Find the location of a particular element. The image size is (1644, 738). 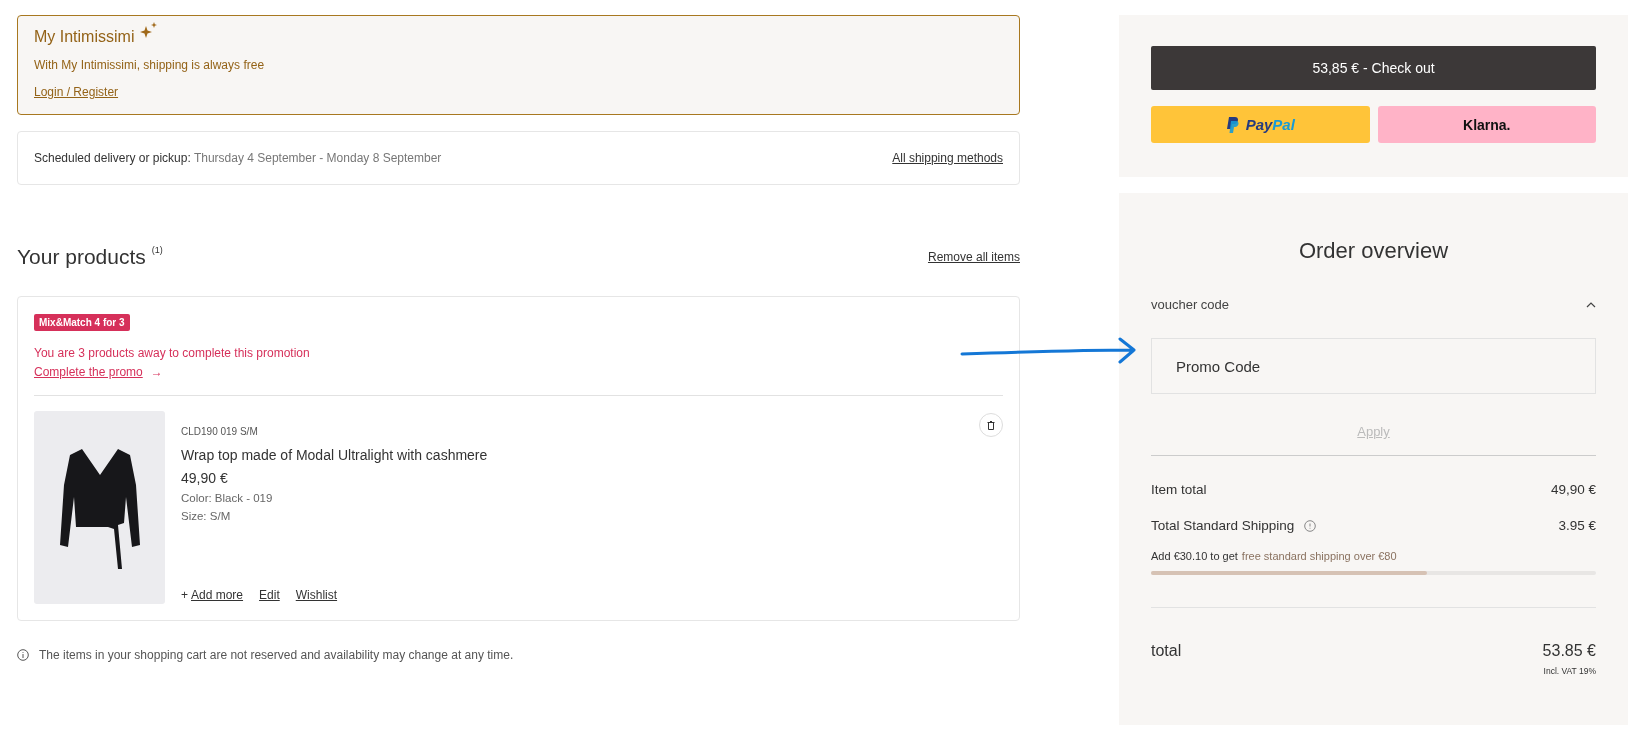

summary-value: 49,90 € is located at coordinates (1573, 489).